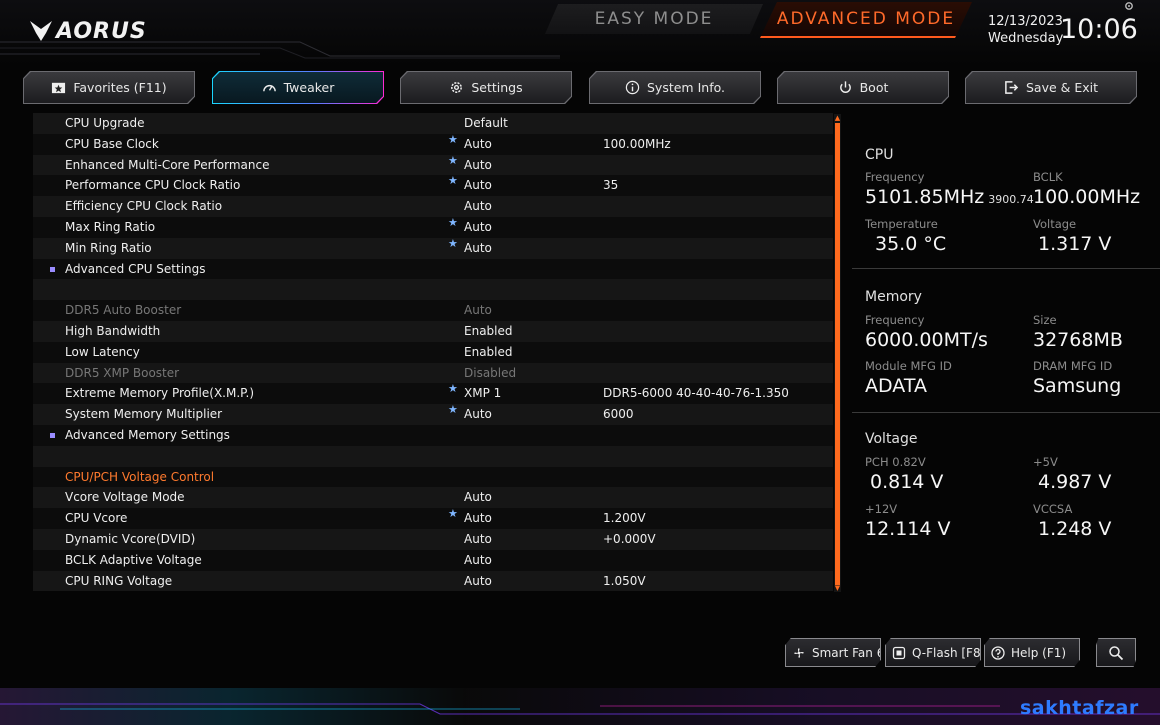  What do you see at coordinates (1099, 29) in the screenshot?
I see `clock: 10:06` at bounding box center [1099, 29].